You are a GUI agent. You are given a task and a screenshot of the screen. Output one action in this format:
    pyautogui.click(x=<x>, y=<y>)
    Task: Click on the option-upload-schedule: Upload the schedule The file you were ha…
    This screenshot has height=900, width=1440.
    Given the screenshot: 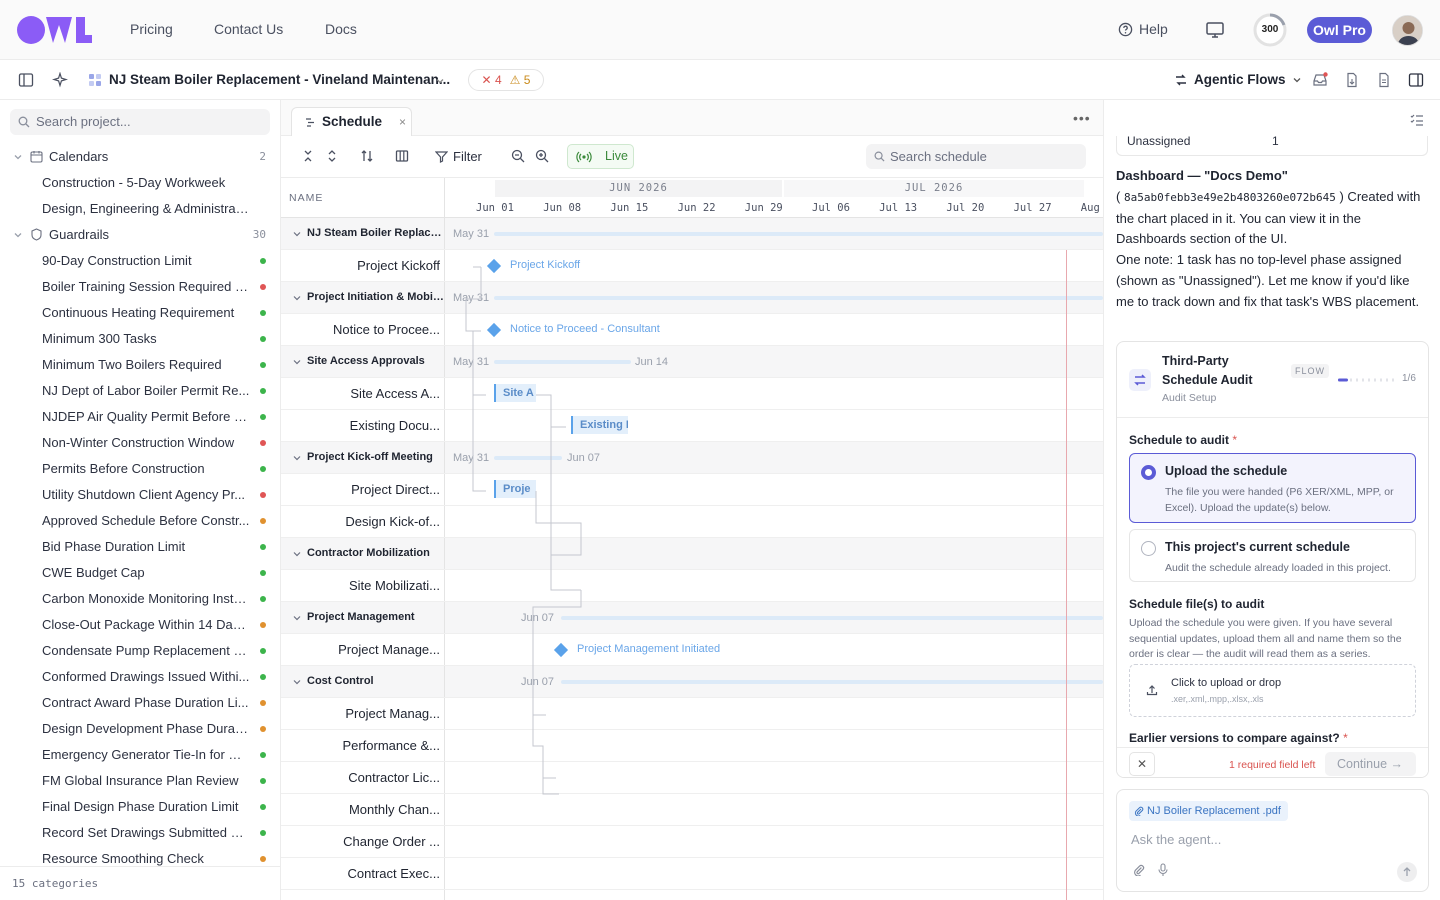 What is the action you would take?
    pyautogui.click(x=1272, y=488)
    